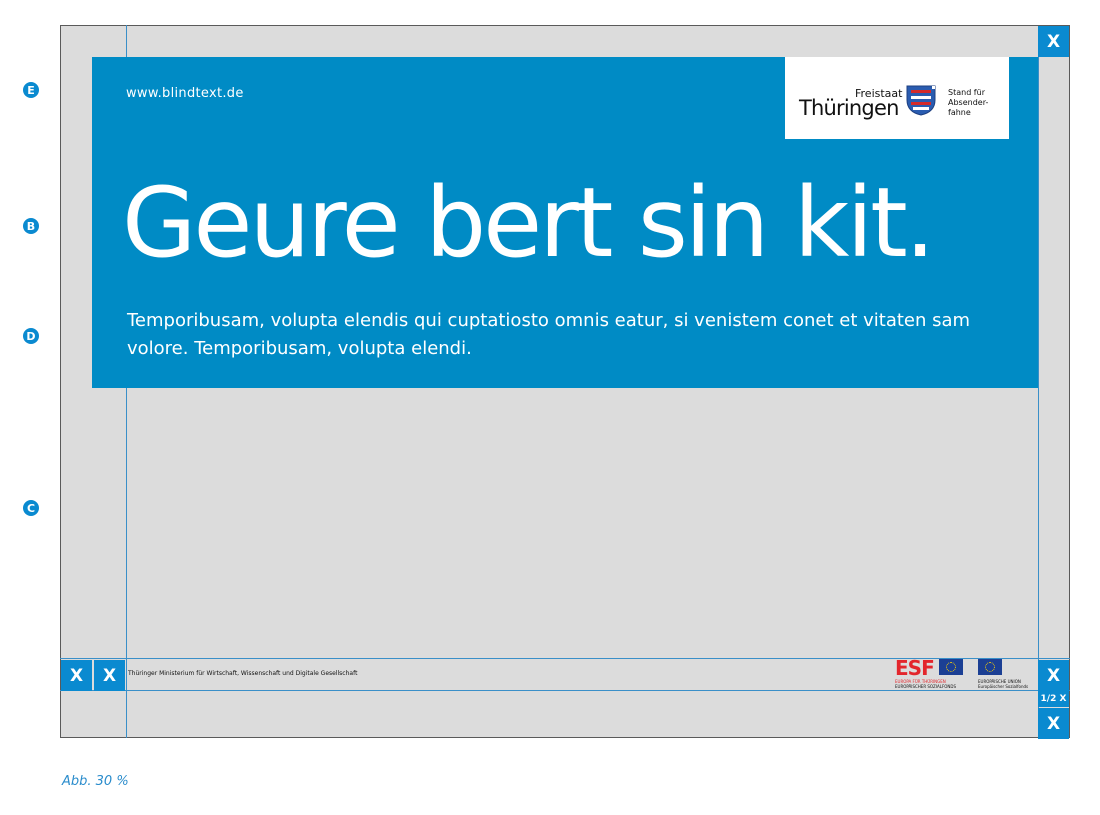 The image size is (1100, 815). I want to click on logo-slogan: Stand für Absender- fahne, so click(978, 103).